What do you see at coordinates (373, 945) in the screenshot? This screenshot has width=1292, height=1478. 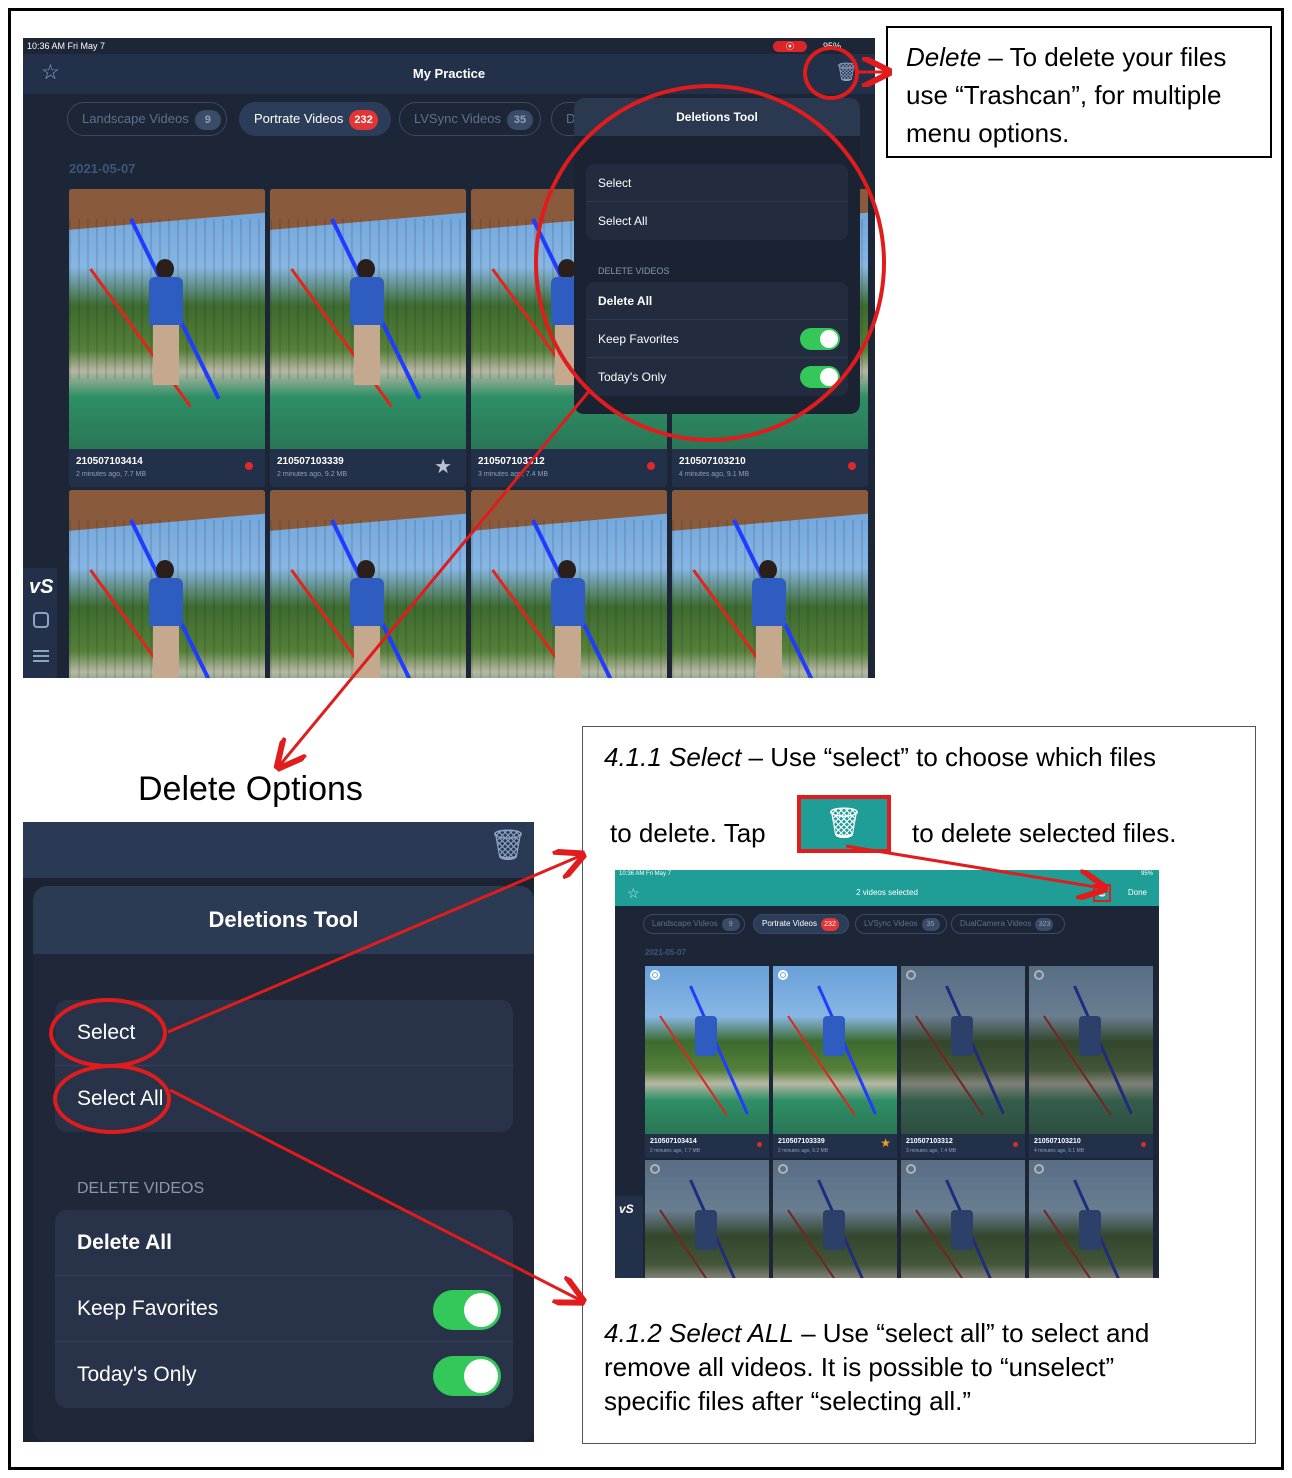 I see `arrow-select-to-panel` at bounding box center [373, 945].